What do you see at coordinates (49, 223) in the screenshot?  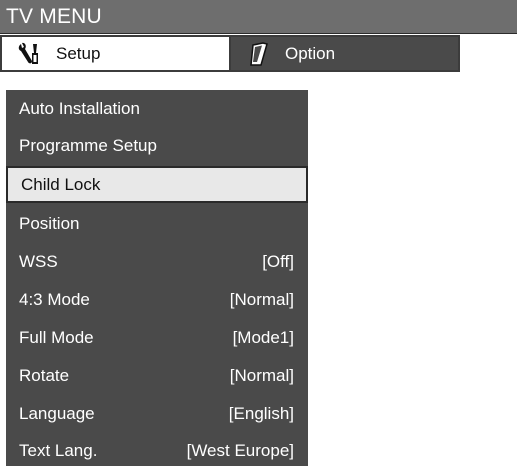 I see `menu-item-label: Position` at bounding box center [49, 223].